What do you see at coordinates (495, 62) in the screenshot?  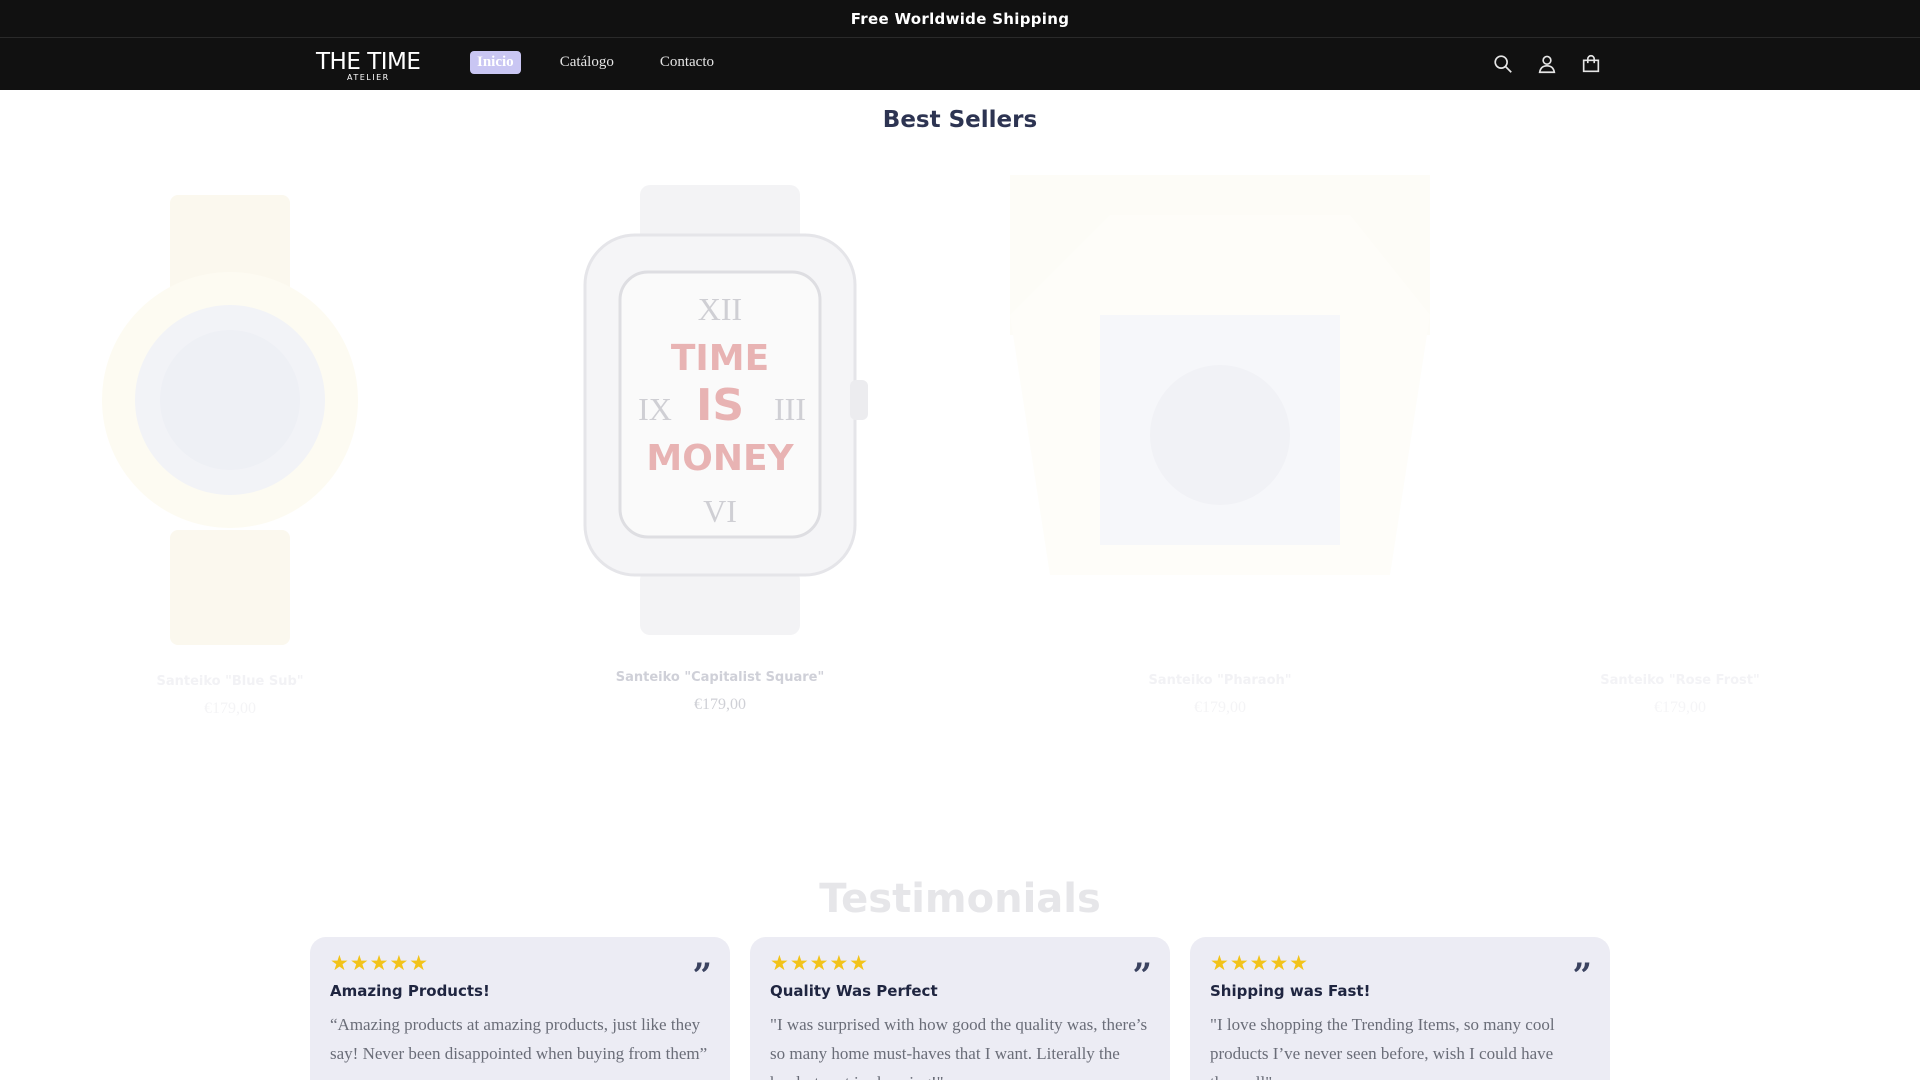 I see `nav-item-inicio: Inicio` at bounding box center [495, 62].